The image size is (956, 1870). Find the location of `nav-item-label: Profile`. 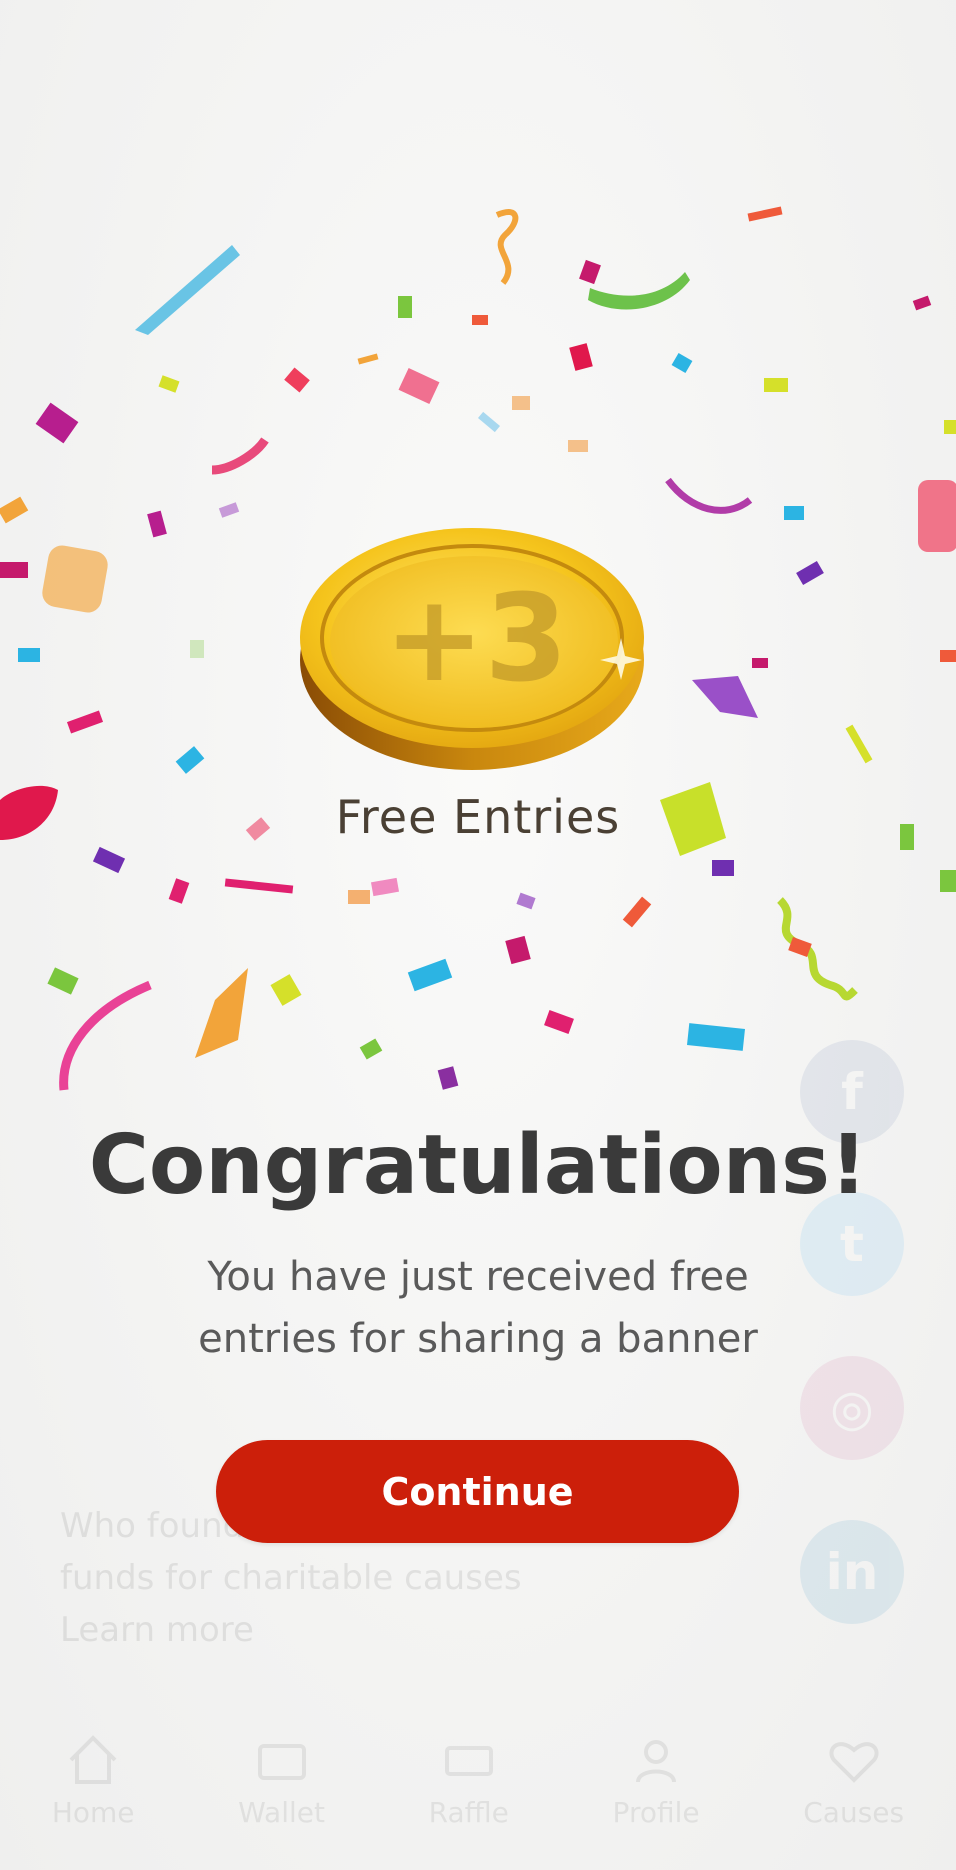

nav-item-label: Profile is located at coordinates (656, 1812).